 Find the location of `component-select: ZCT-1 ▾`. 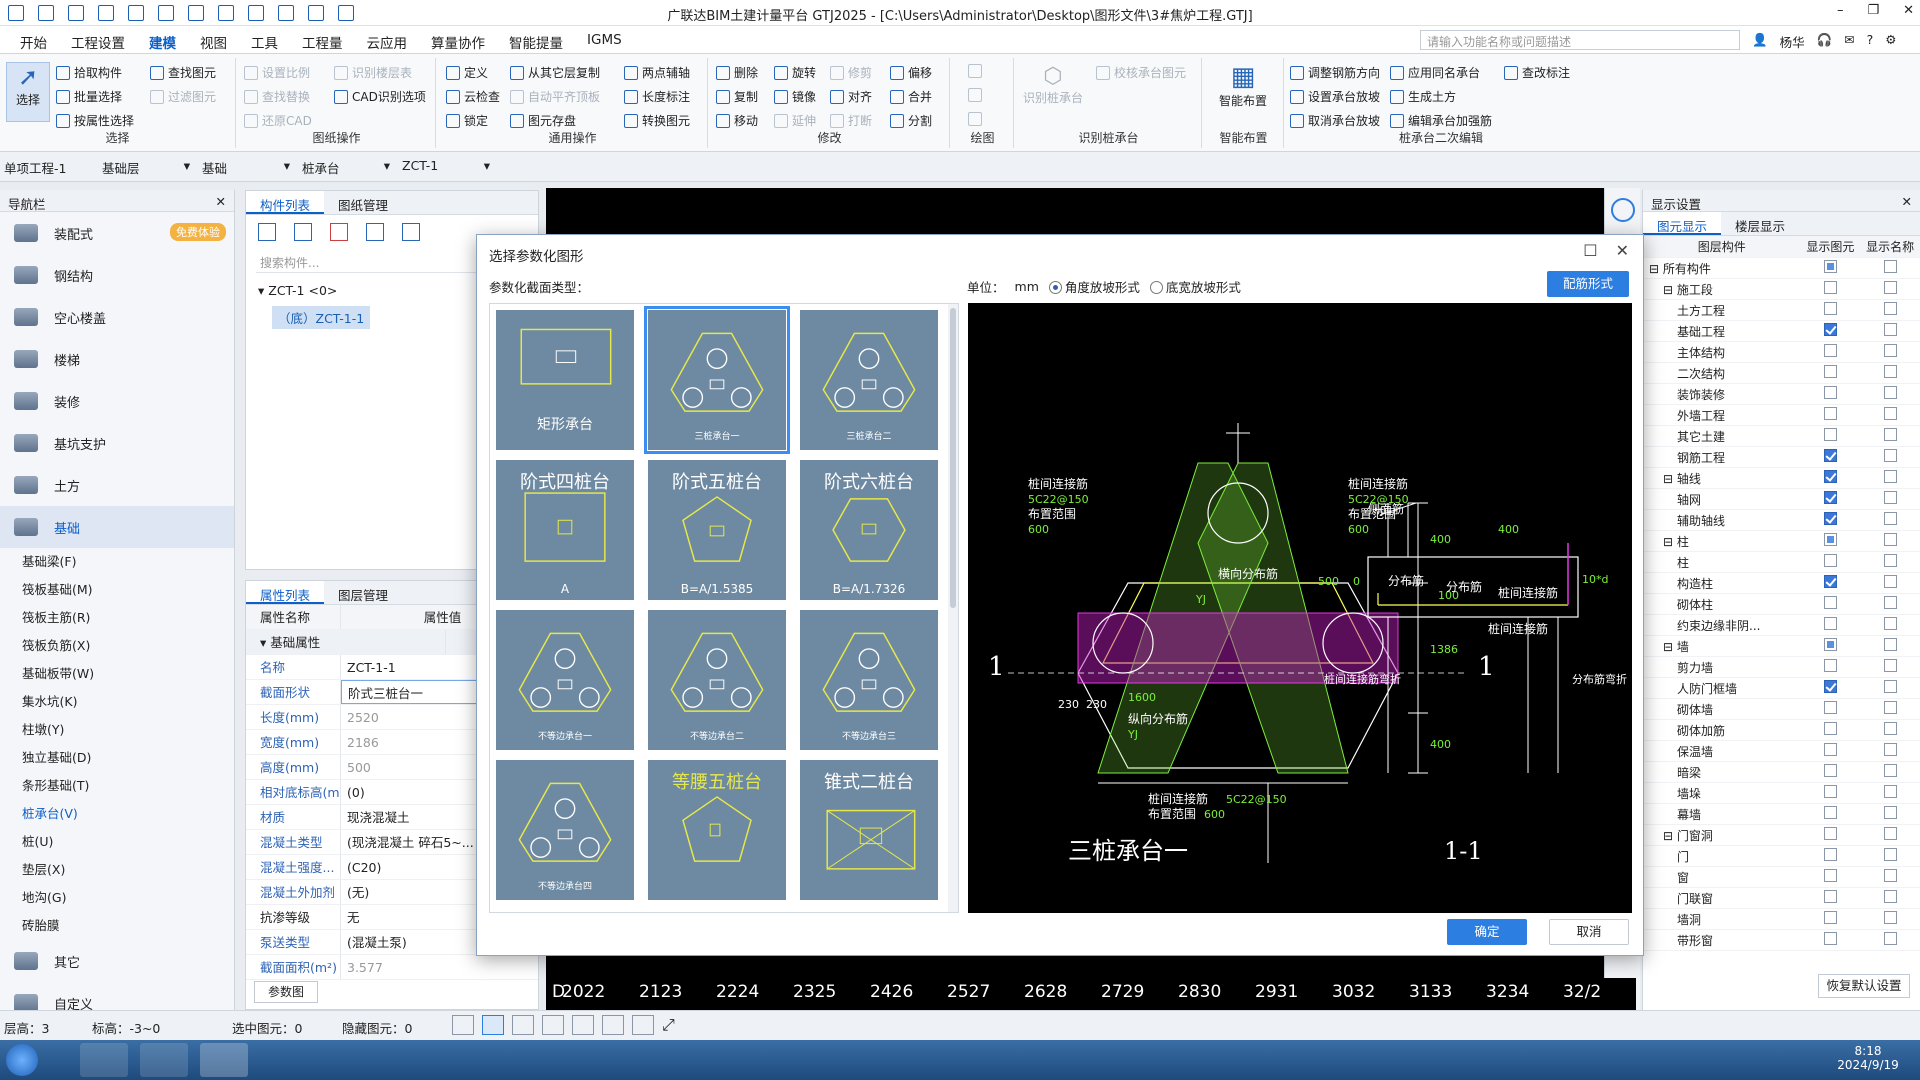

component-select: ZCT-1 ▾ is located at coordinates (448, 165).